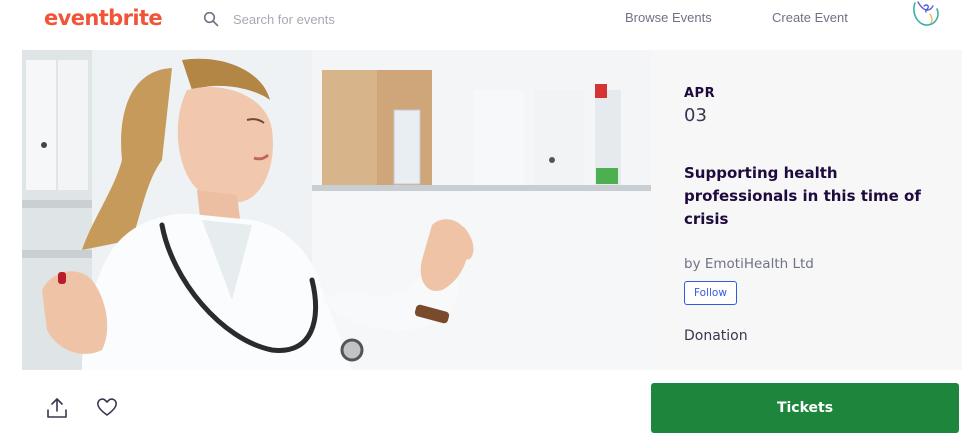 The image size is (967, 437). I want to click on event-price: Donation, so click(716, 336).